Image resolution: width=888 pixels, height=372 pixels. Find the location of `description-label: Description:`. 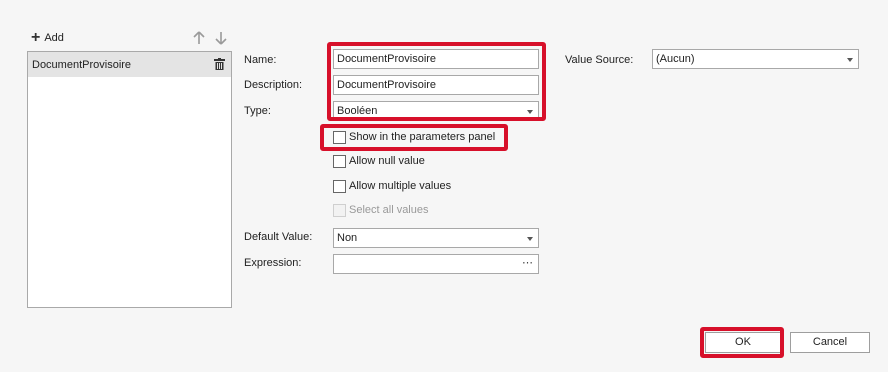

description-label: Description: is located at coordinates (273, 85).